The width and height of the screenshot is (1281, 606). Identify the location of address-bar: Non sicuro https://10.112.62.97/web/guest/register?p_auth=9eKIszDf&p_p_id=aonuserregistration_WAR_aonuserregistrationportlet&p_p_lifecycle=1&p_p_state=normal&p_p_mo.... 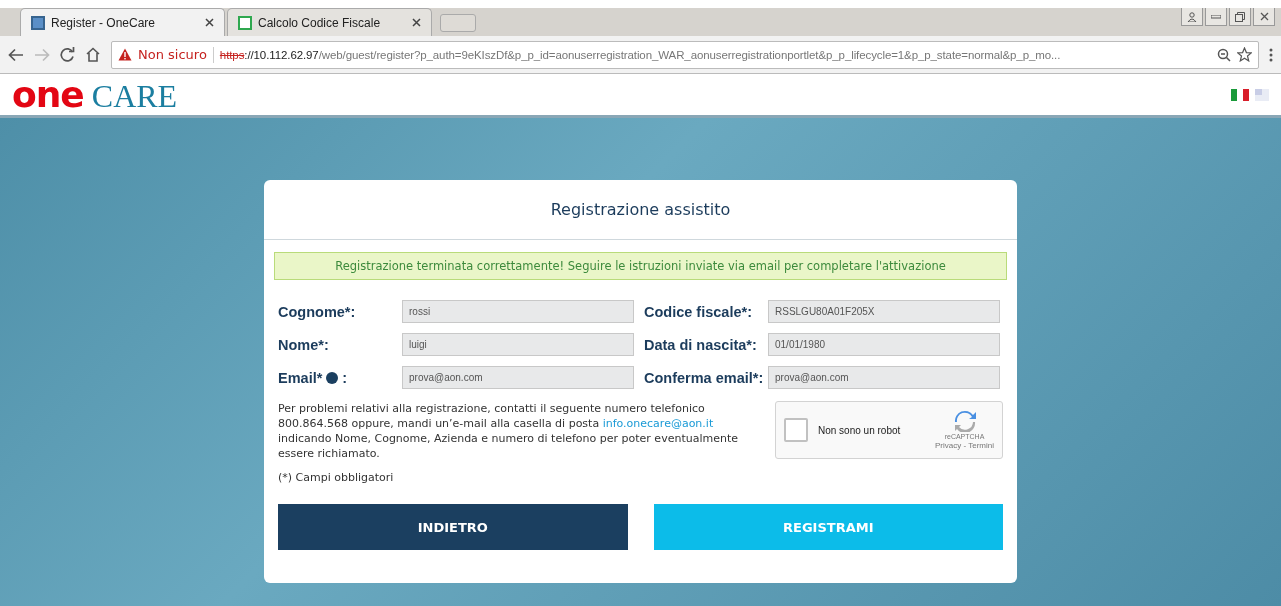
(685, 54).